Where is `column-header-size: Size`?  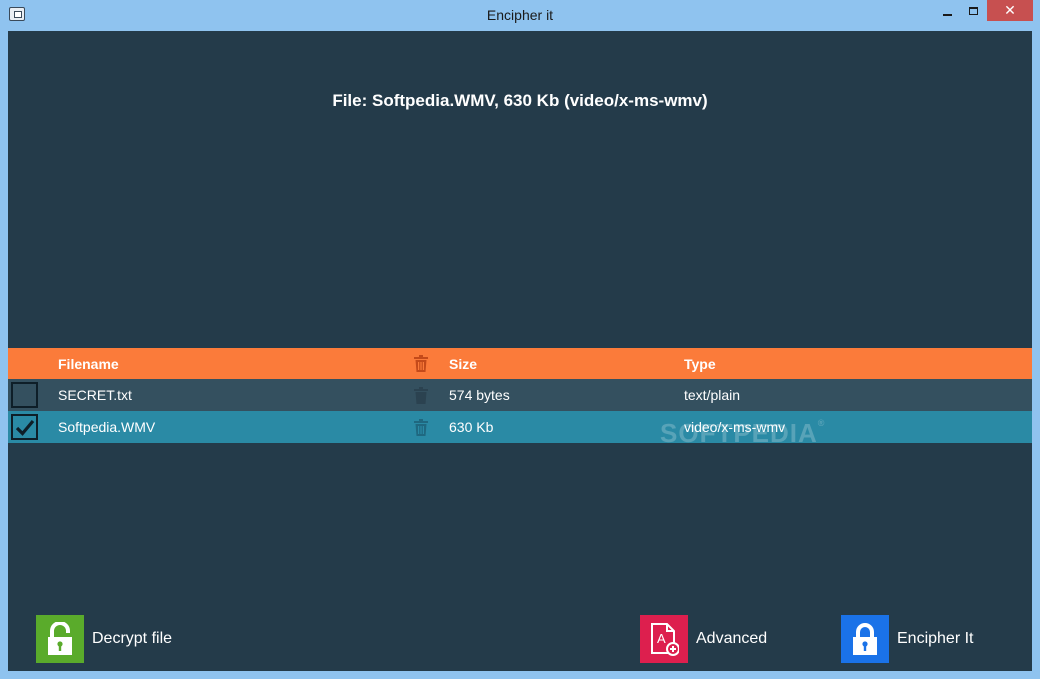
column-header-size: Size is located at coordinates (463, 363).